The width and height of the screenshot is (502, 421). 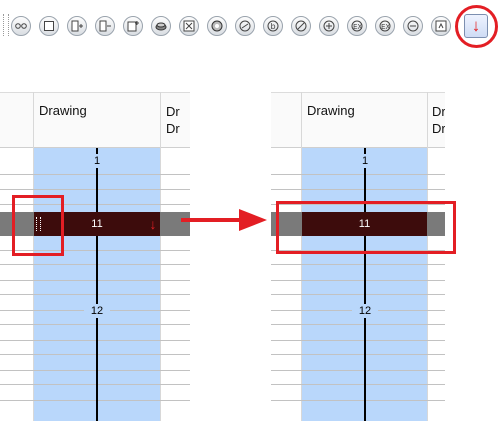 I want to click on onion-skin-icon, so click(x=21, y=26).